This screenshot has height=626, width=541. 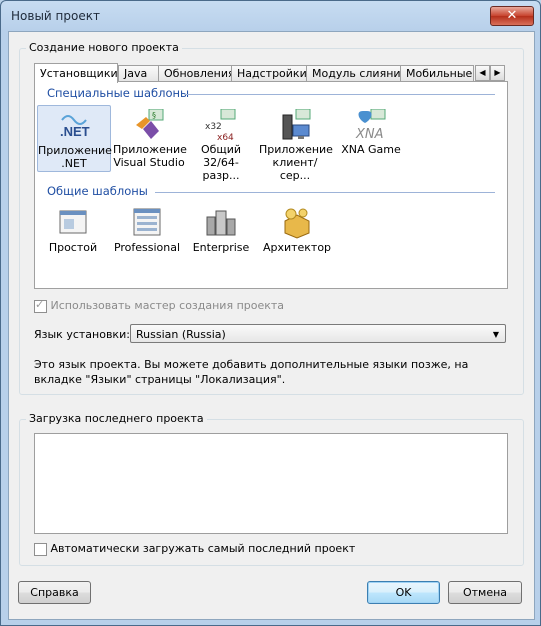 I want to click on chevron-down-icon: ▼, so click(x=495, y=334).